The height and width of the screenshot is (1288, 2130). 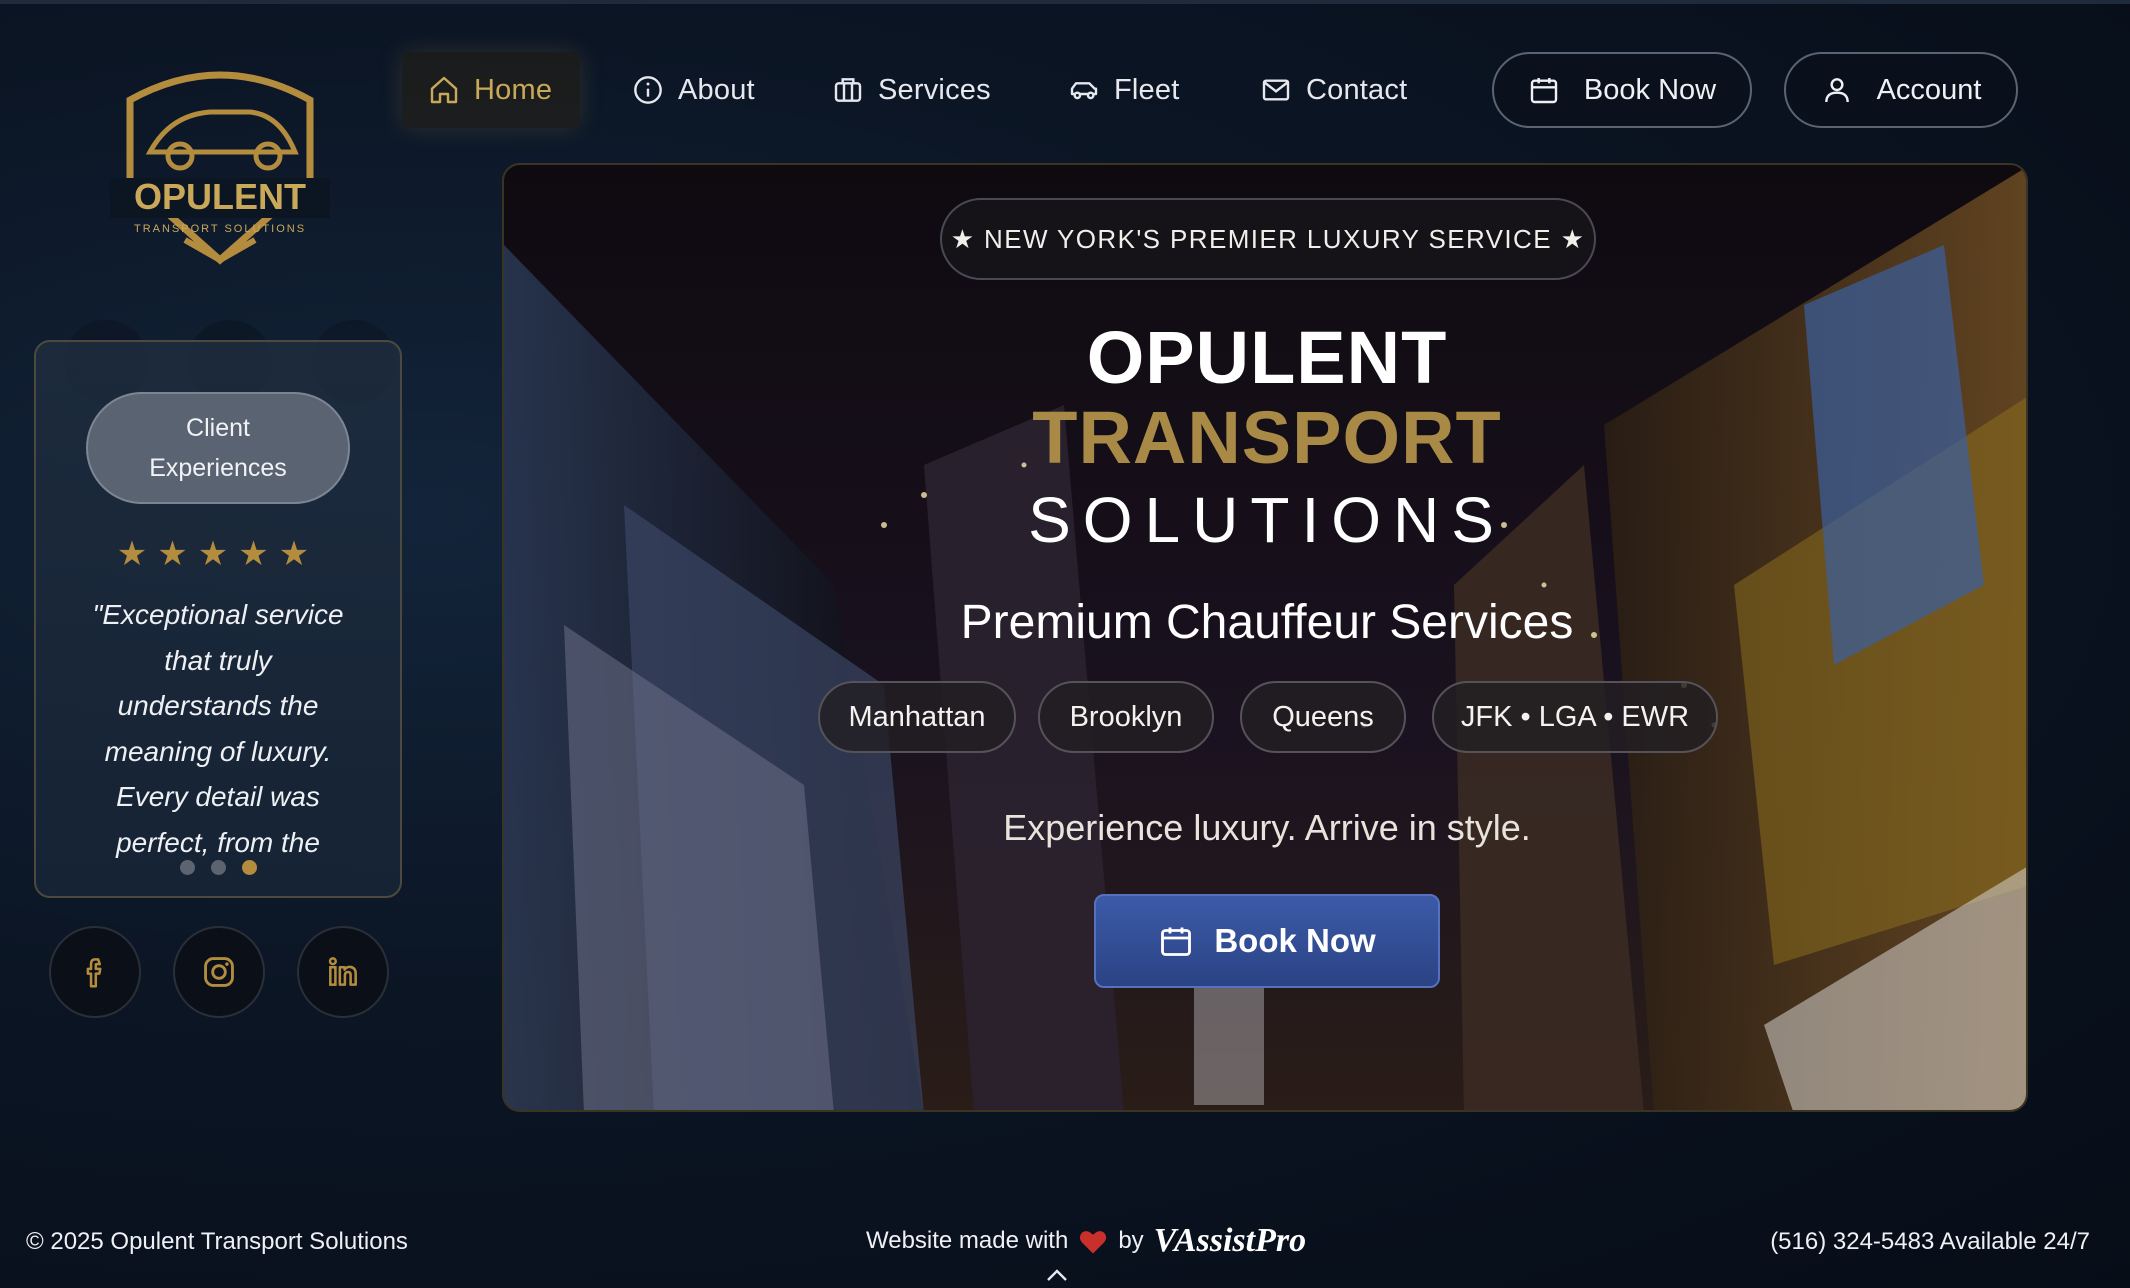 What do you see at coordinates (1836, 90) in the screenshot?
I see `user-icon` at bounding box center [1836, 90].